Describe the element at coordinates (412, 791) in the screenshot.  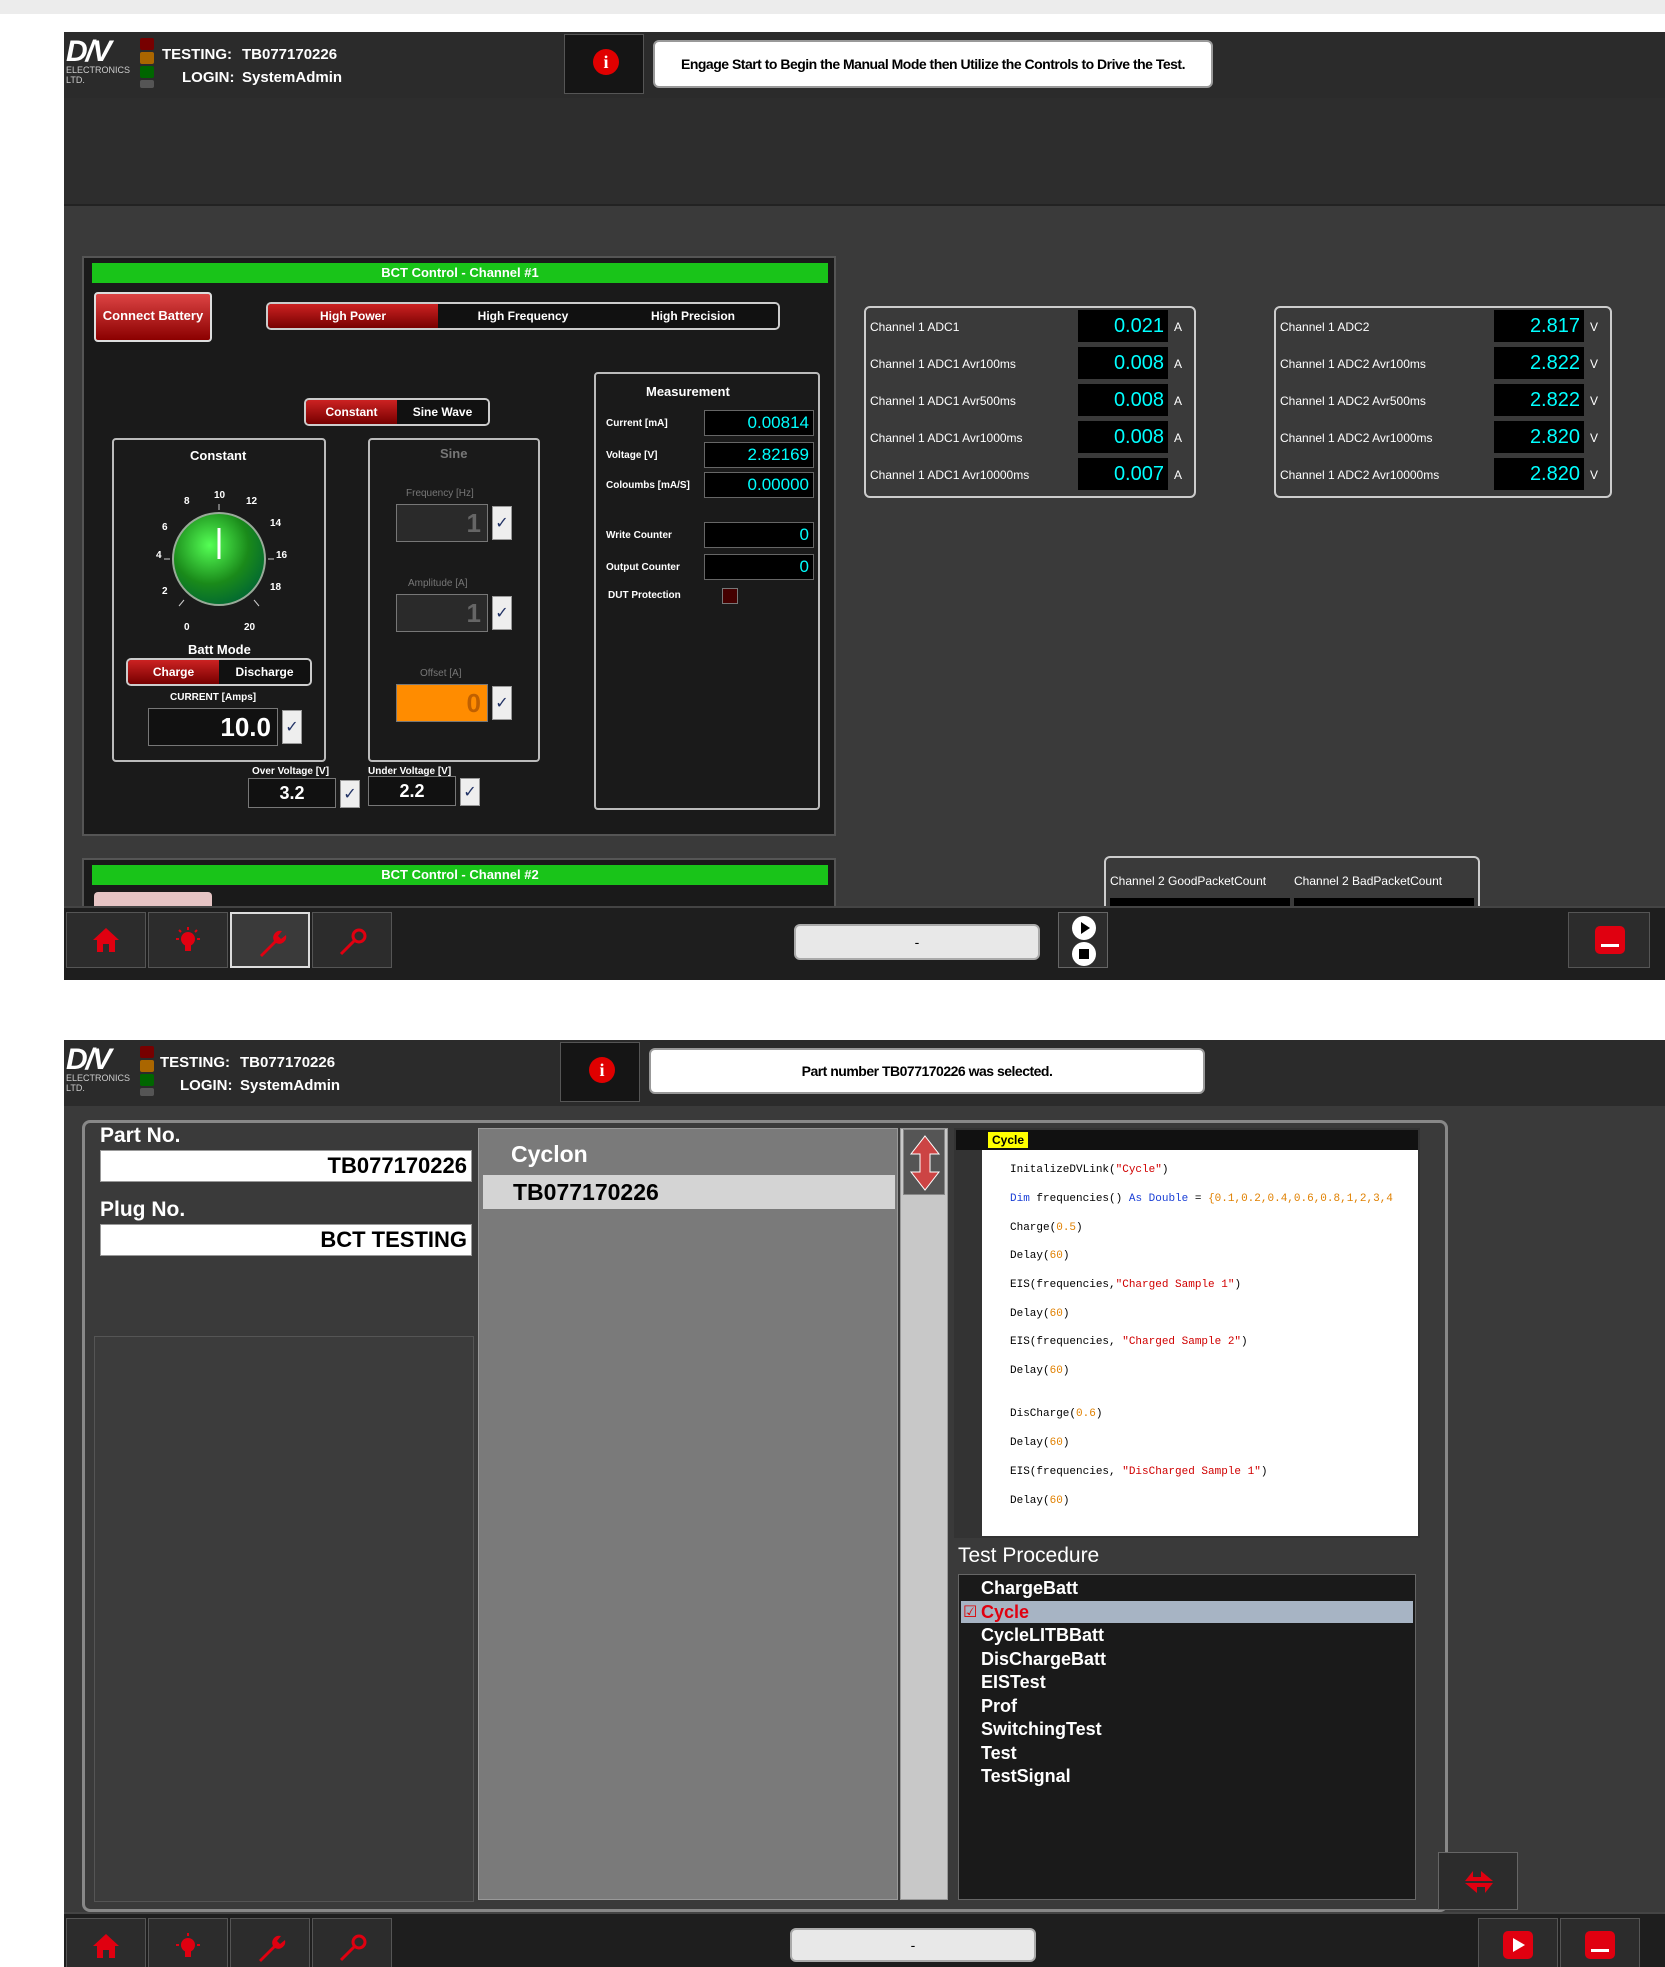
I see `under-voltage-input: 2.2` at that location.